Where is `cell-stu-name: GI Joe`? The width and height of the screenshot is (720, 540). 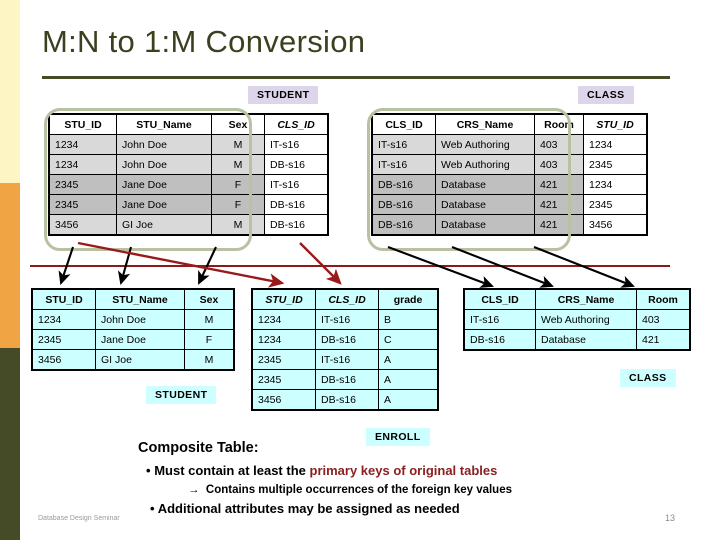
cell-stu-name: GI Joe is located at coordinates (164, 225).